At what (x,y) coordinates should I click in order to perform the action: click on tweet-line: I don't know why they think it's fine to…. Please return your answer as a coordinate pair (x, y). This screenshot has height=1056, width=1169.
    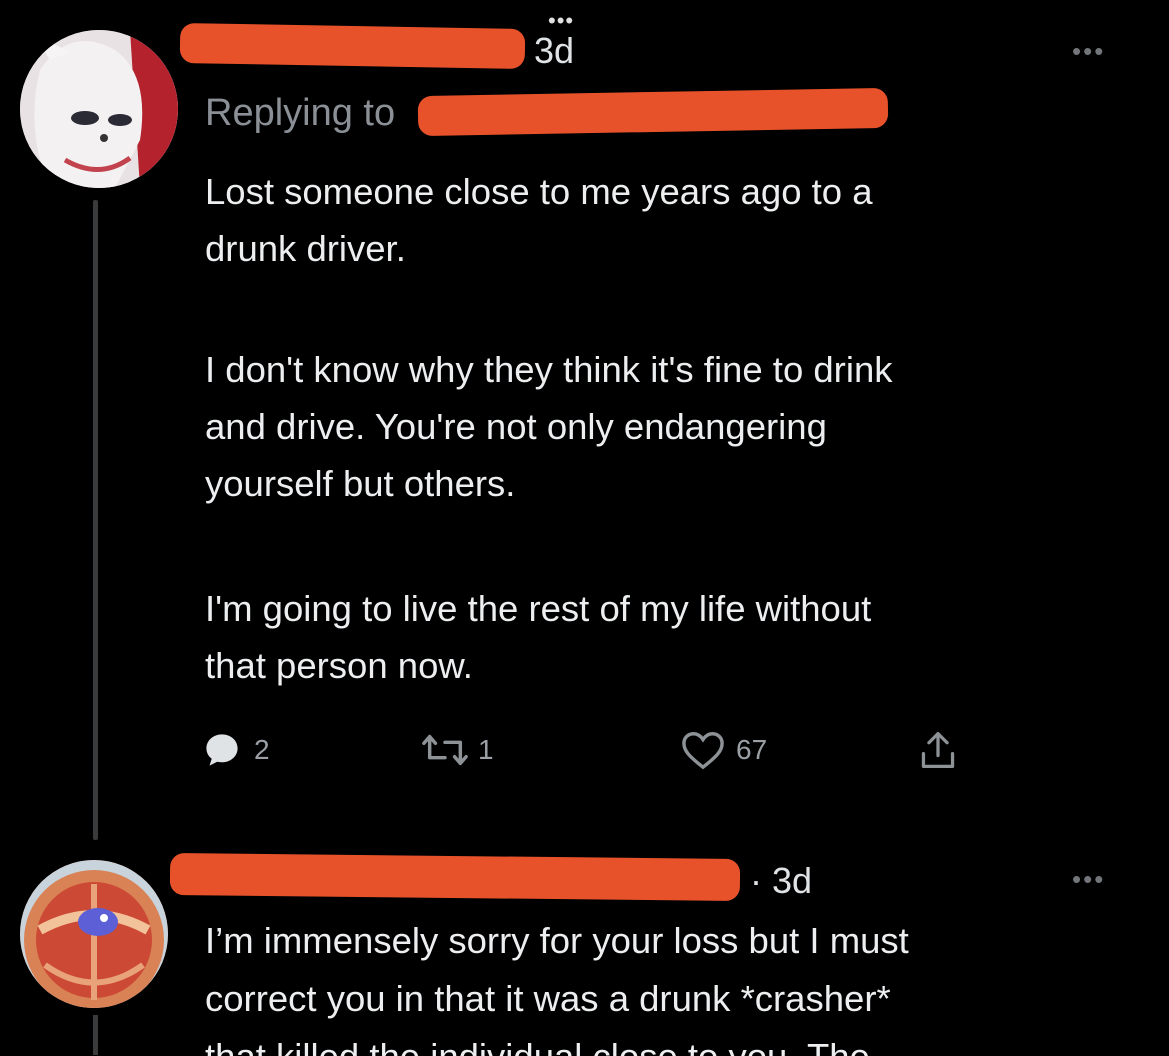
    Looking at the image, I should click on (549, 369).